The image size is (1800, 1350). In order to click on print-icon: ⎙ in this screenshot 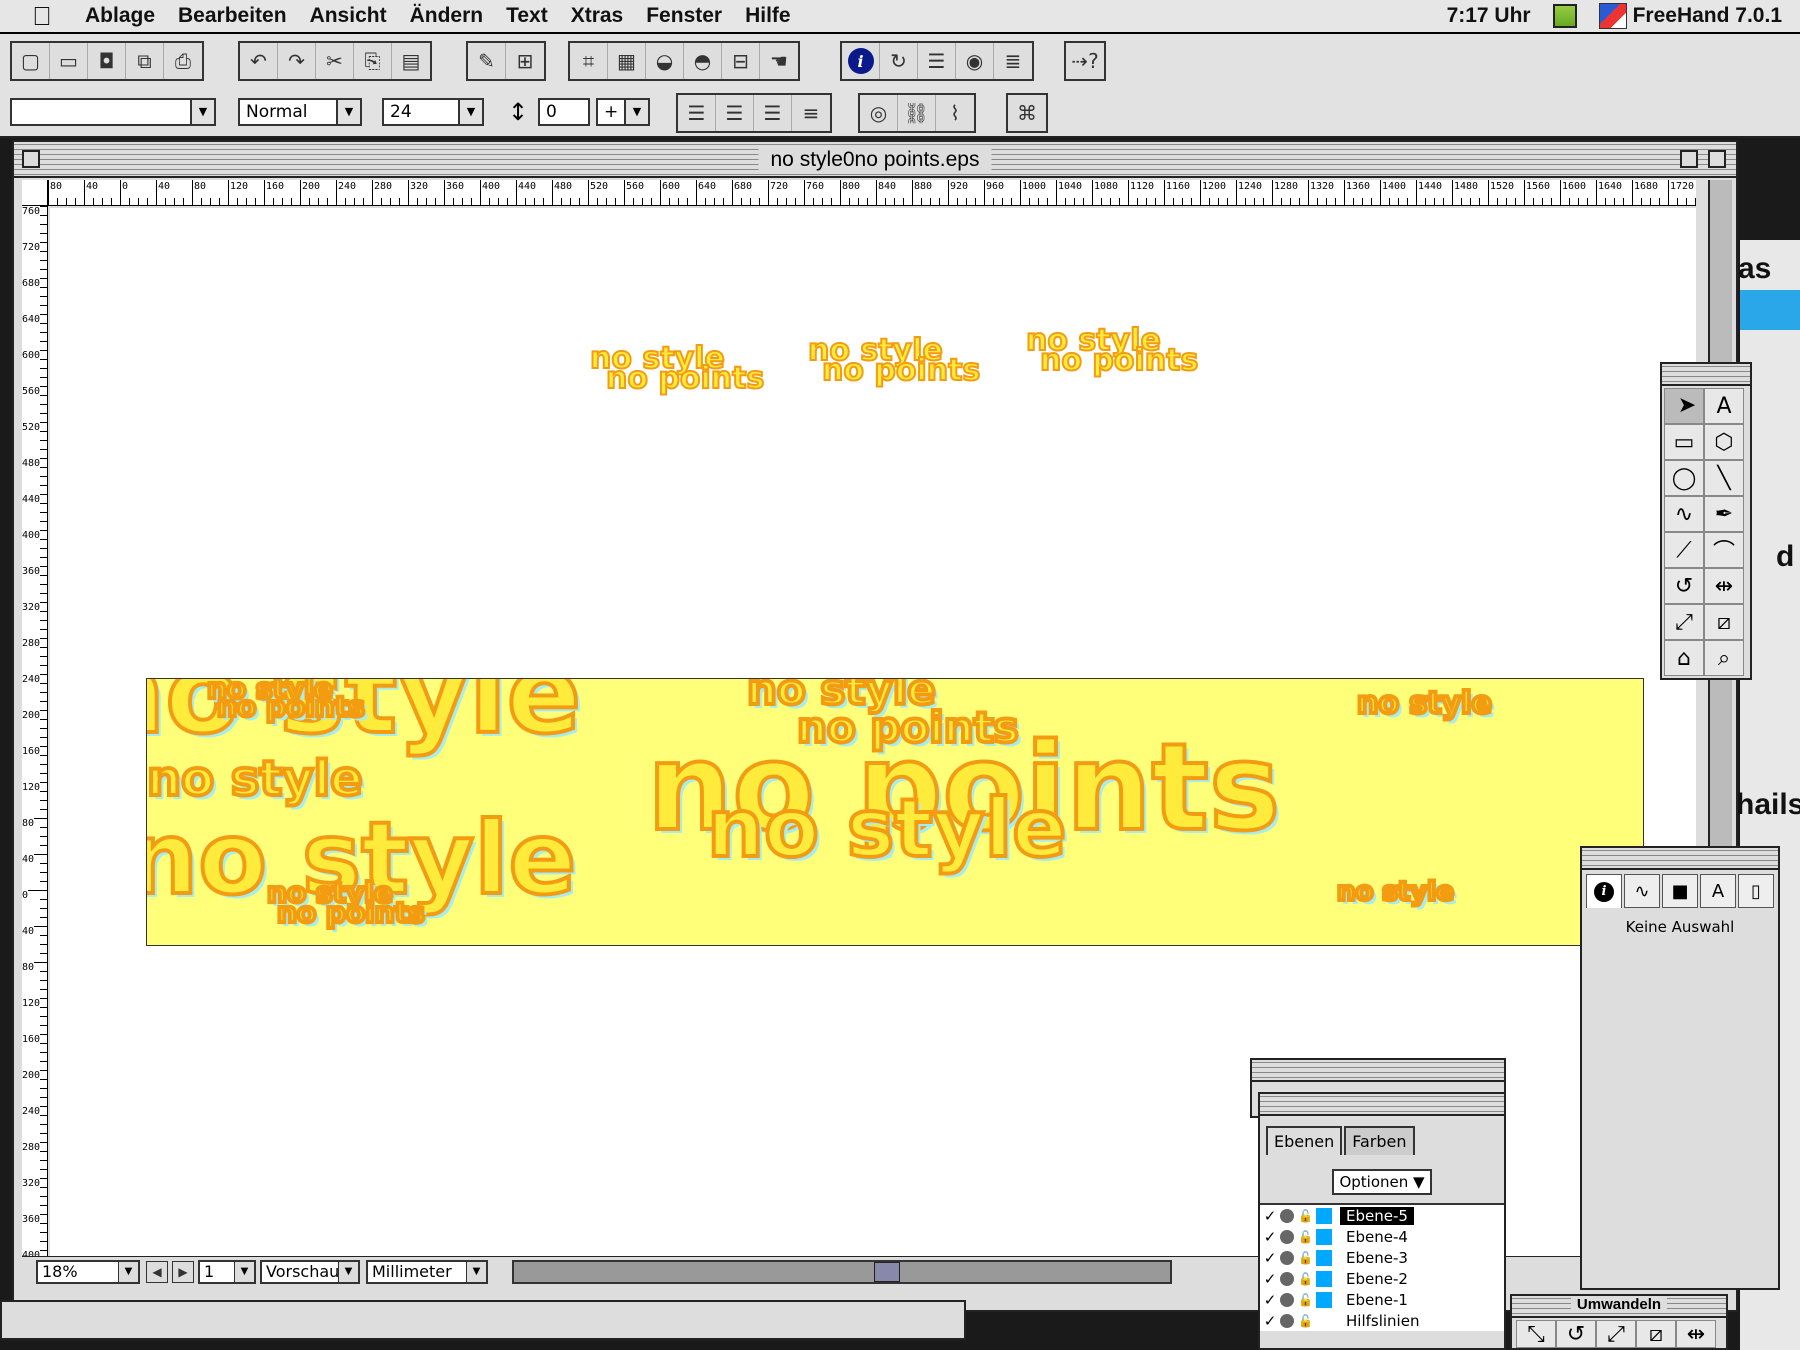, I will do `click(183, 61)`.